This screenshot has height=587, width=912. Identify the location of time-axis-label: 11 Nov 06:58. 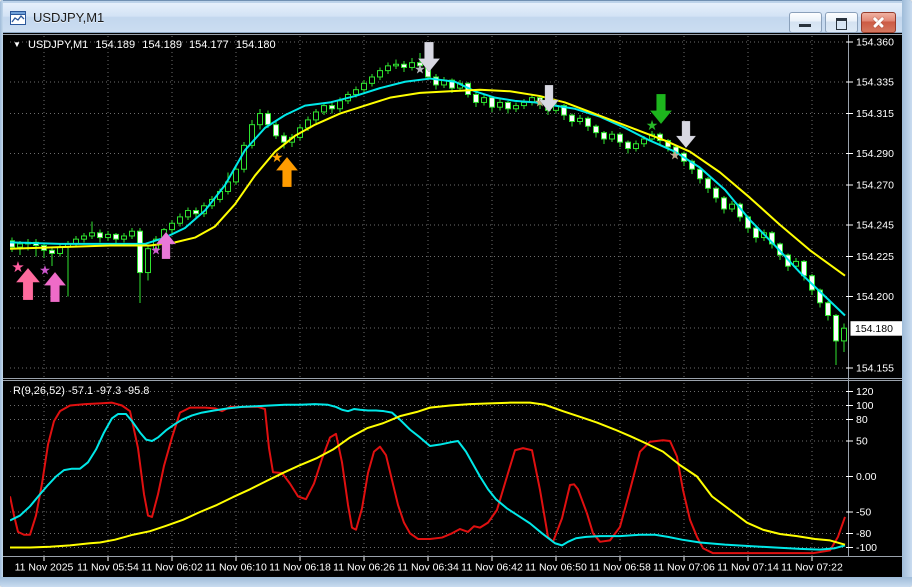
(620, 568).